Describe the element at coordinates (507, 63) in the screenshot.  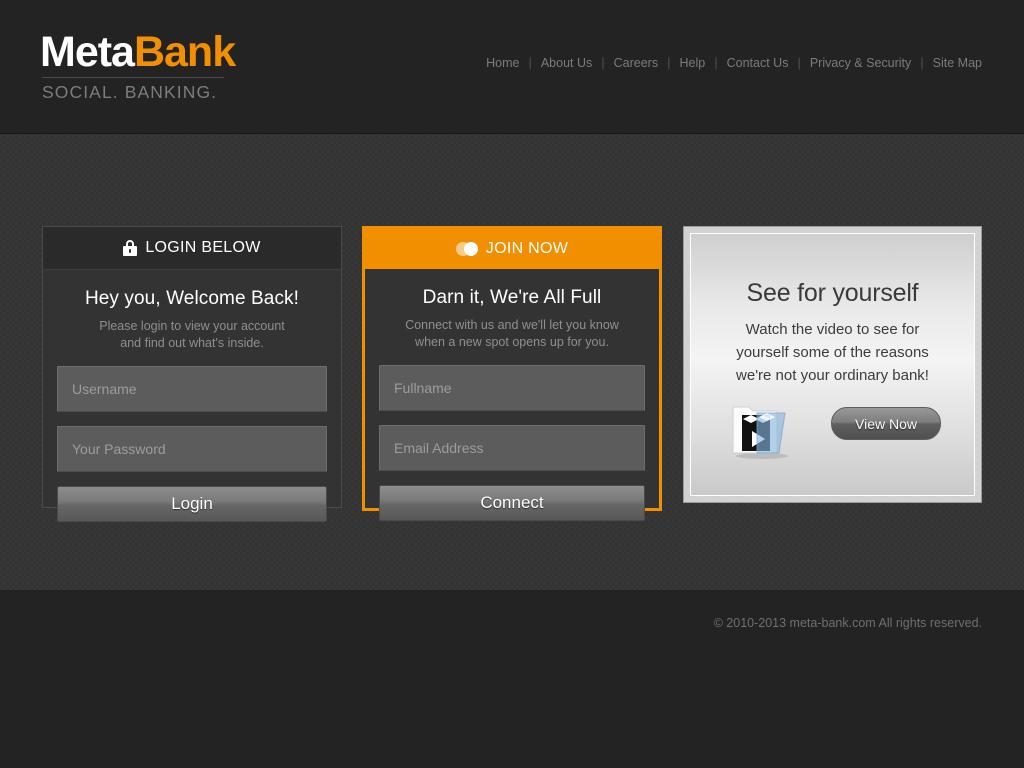
I see `nav-link-home: Home` at that location.